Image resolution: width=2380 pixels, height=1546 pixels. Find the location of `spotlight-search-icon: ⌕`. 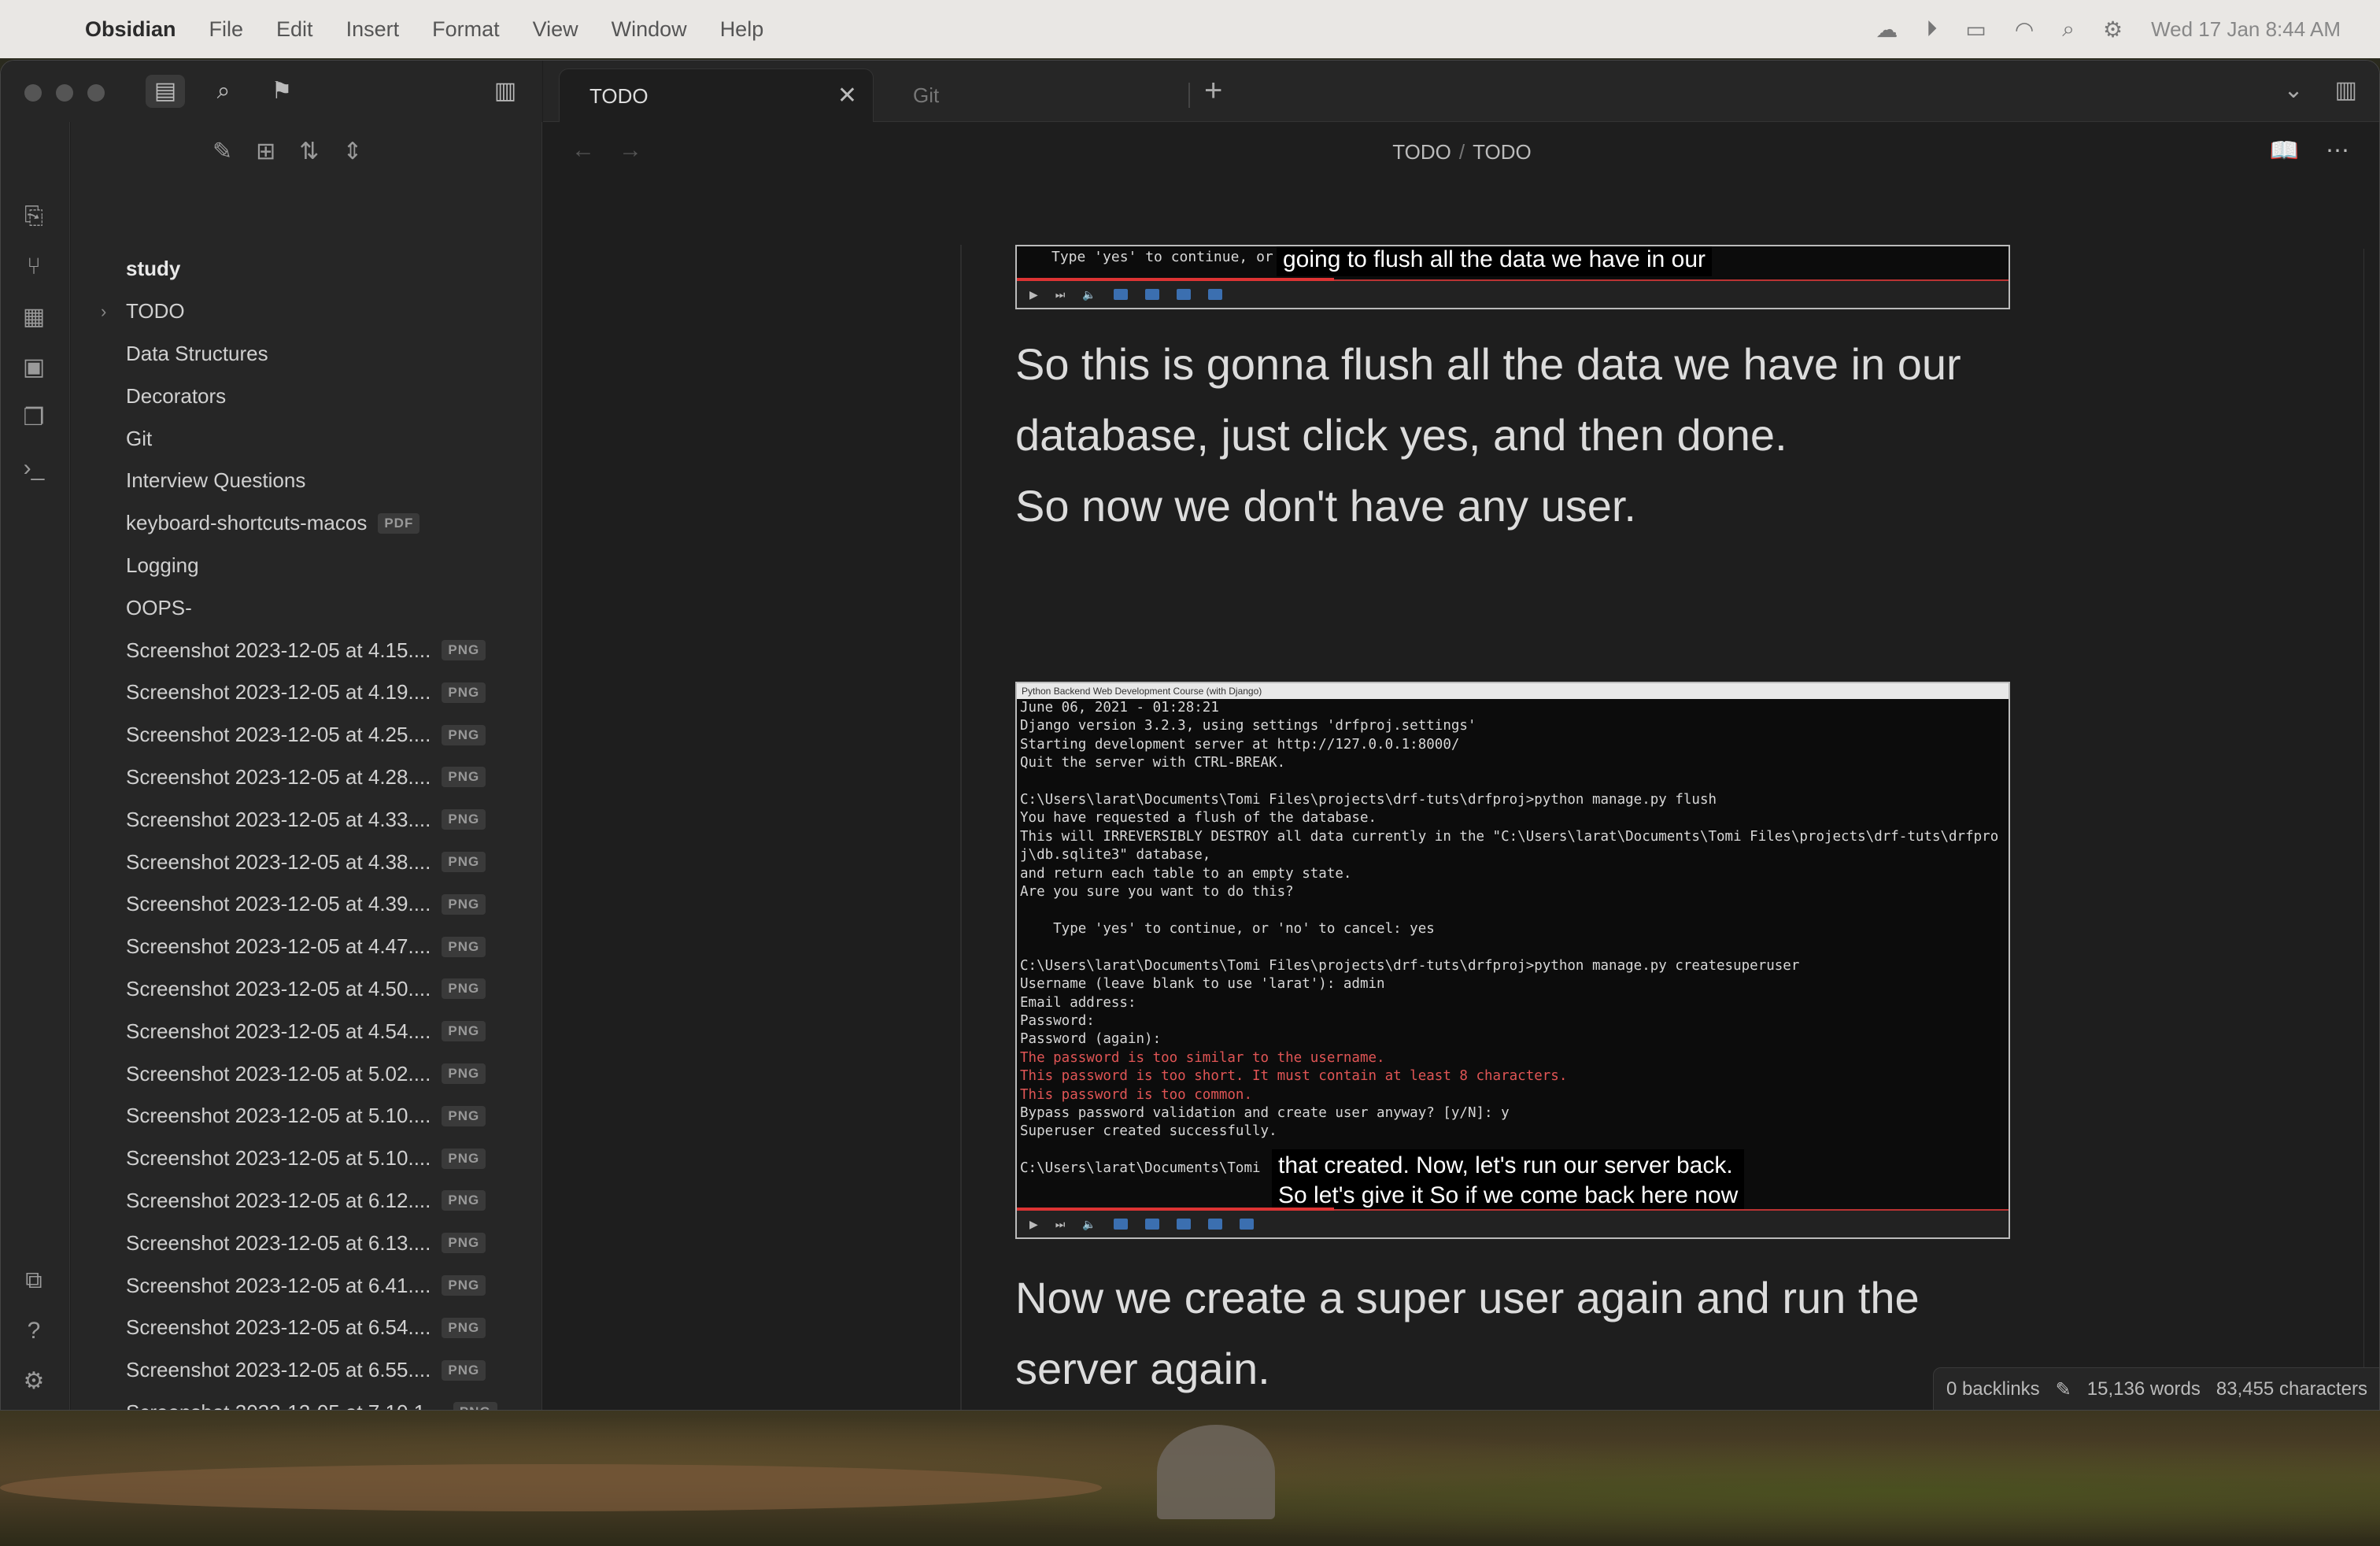

spotlight-search-icon: ⌕ is located at coordinates (2068, 30).